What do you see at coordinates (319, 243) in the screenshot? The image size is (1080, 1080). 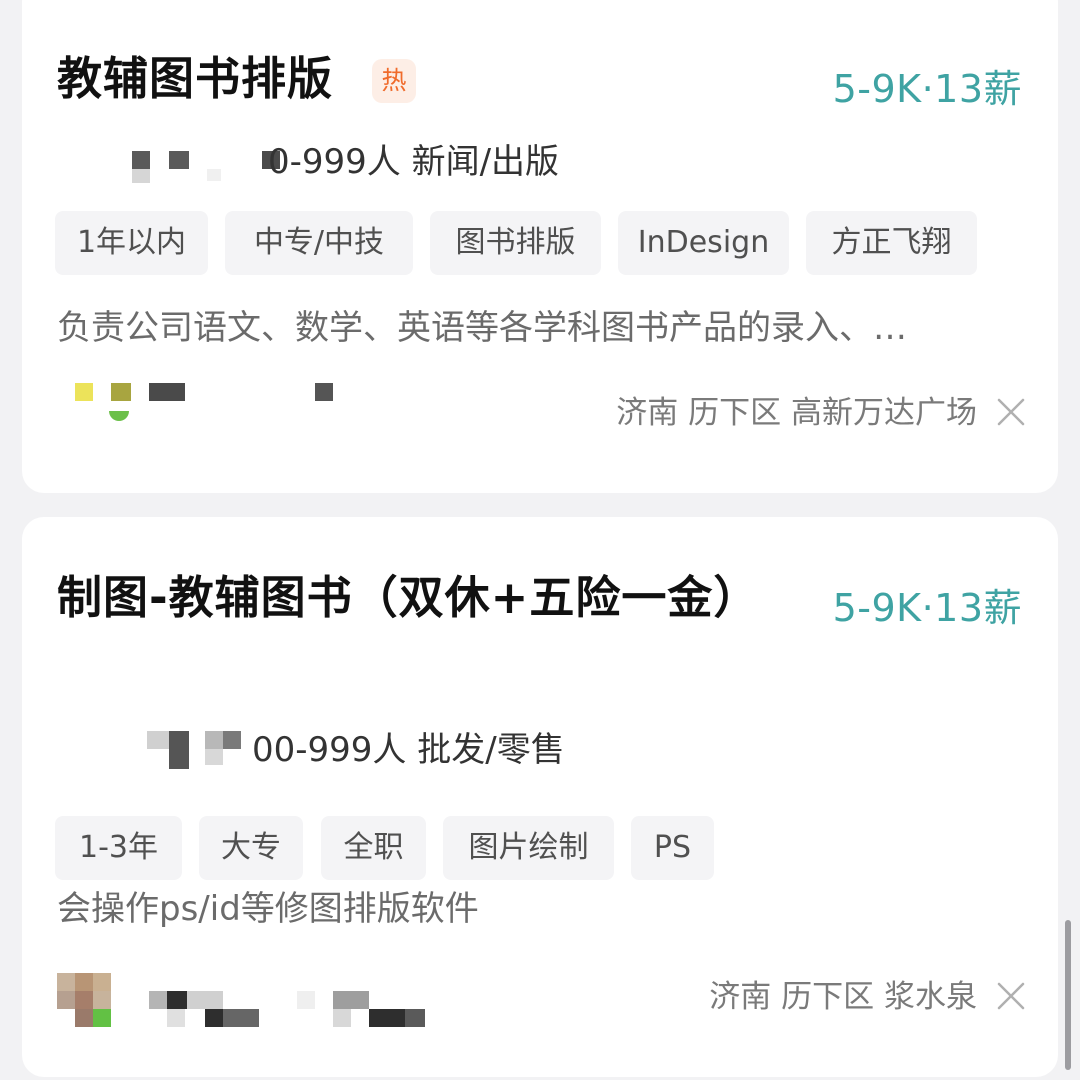 I see `tag: 中专/中技` at bounding box center [319, 243].